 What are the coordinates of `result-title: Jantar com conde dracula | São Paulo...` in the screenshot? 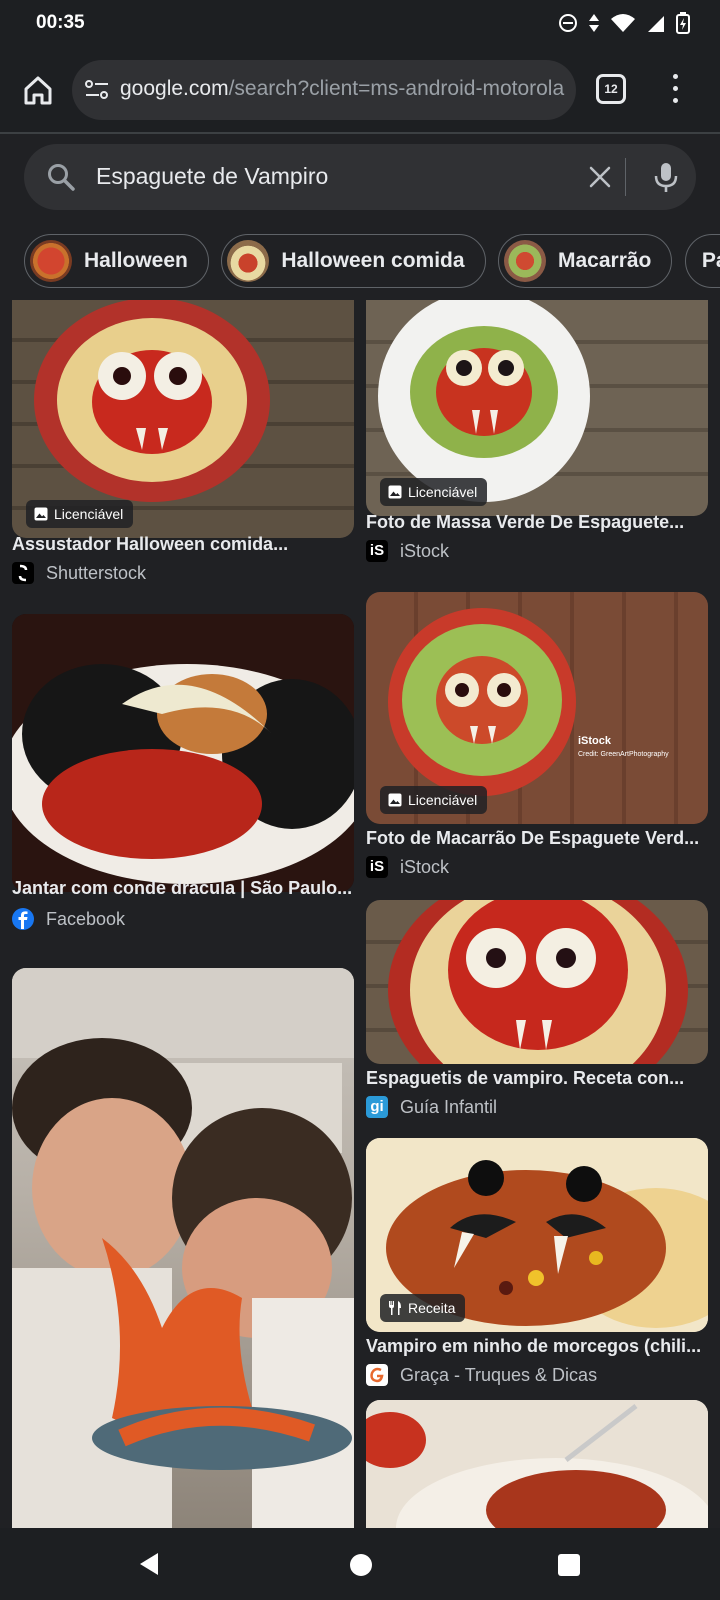 It's located at (182, 888).